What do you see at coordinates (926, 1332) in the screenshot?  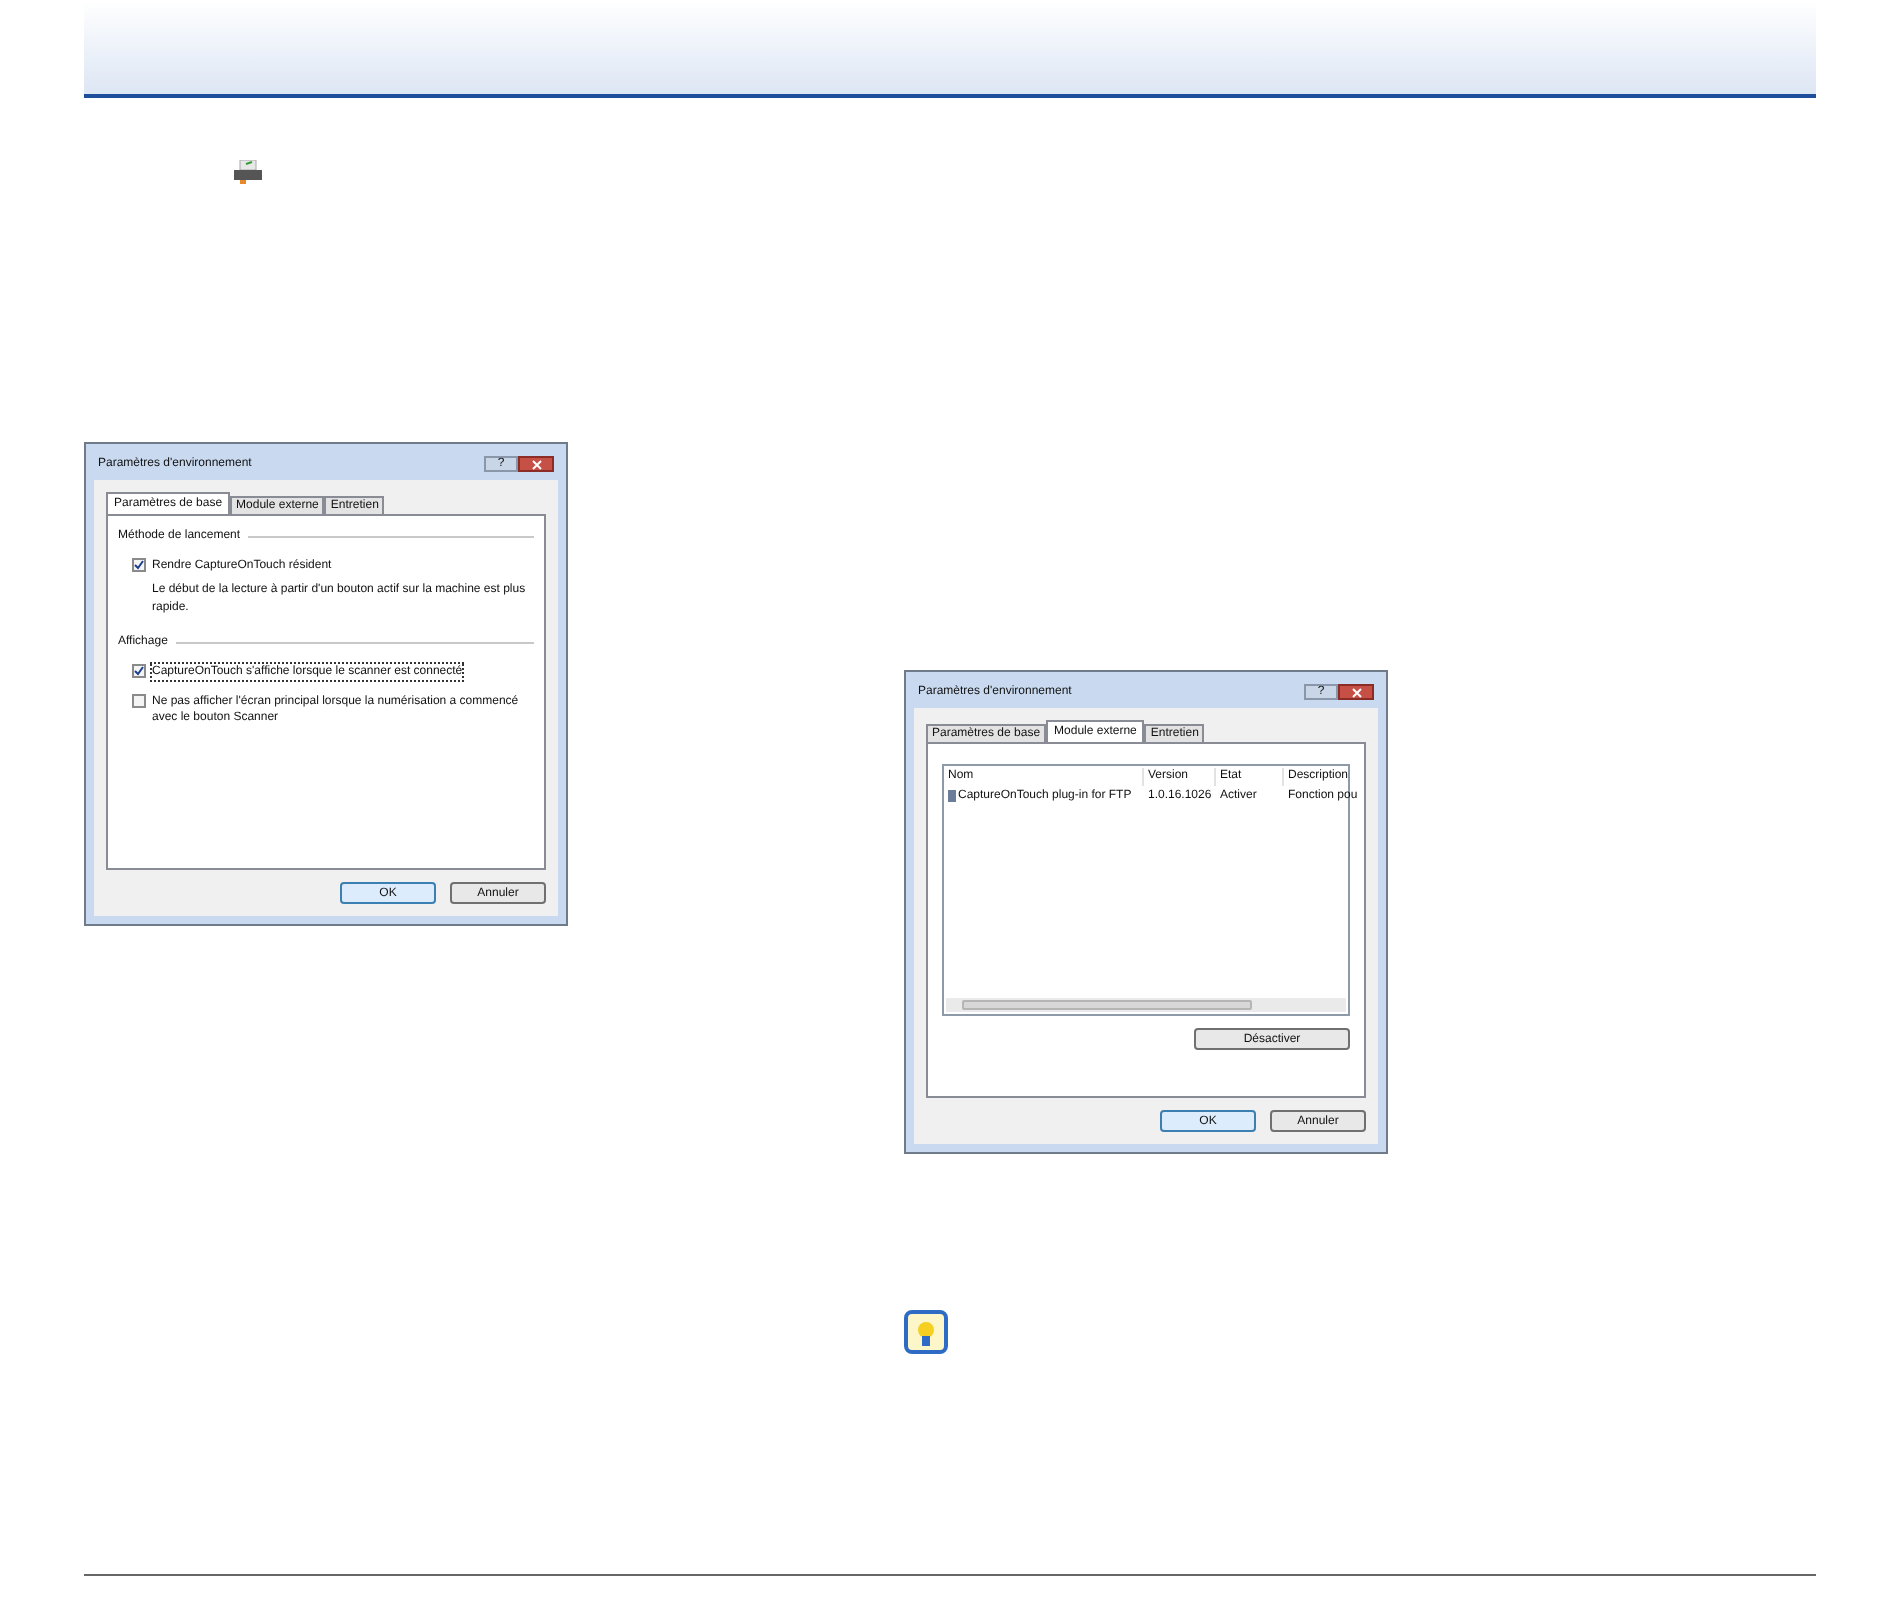 I see `lightbulb-icon` at bounding box center [926, 1332].